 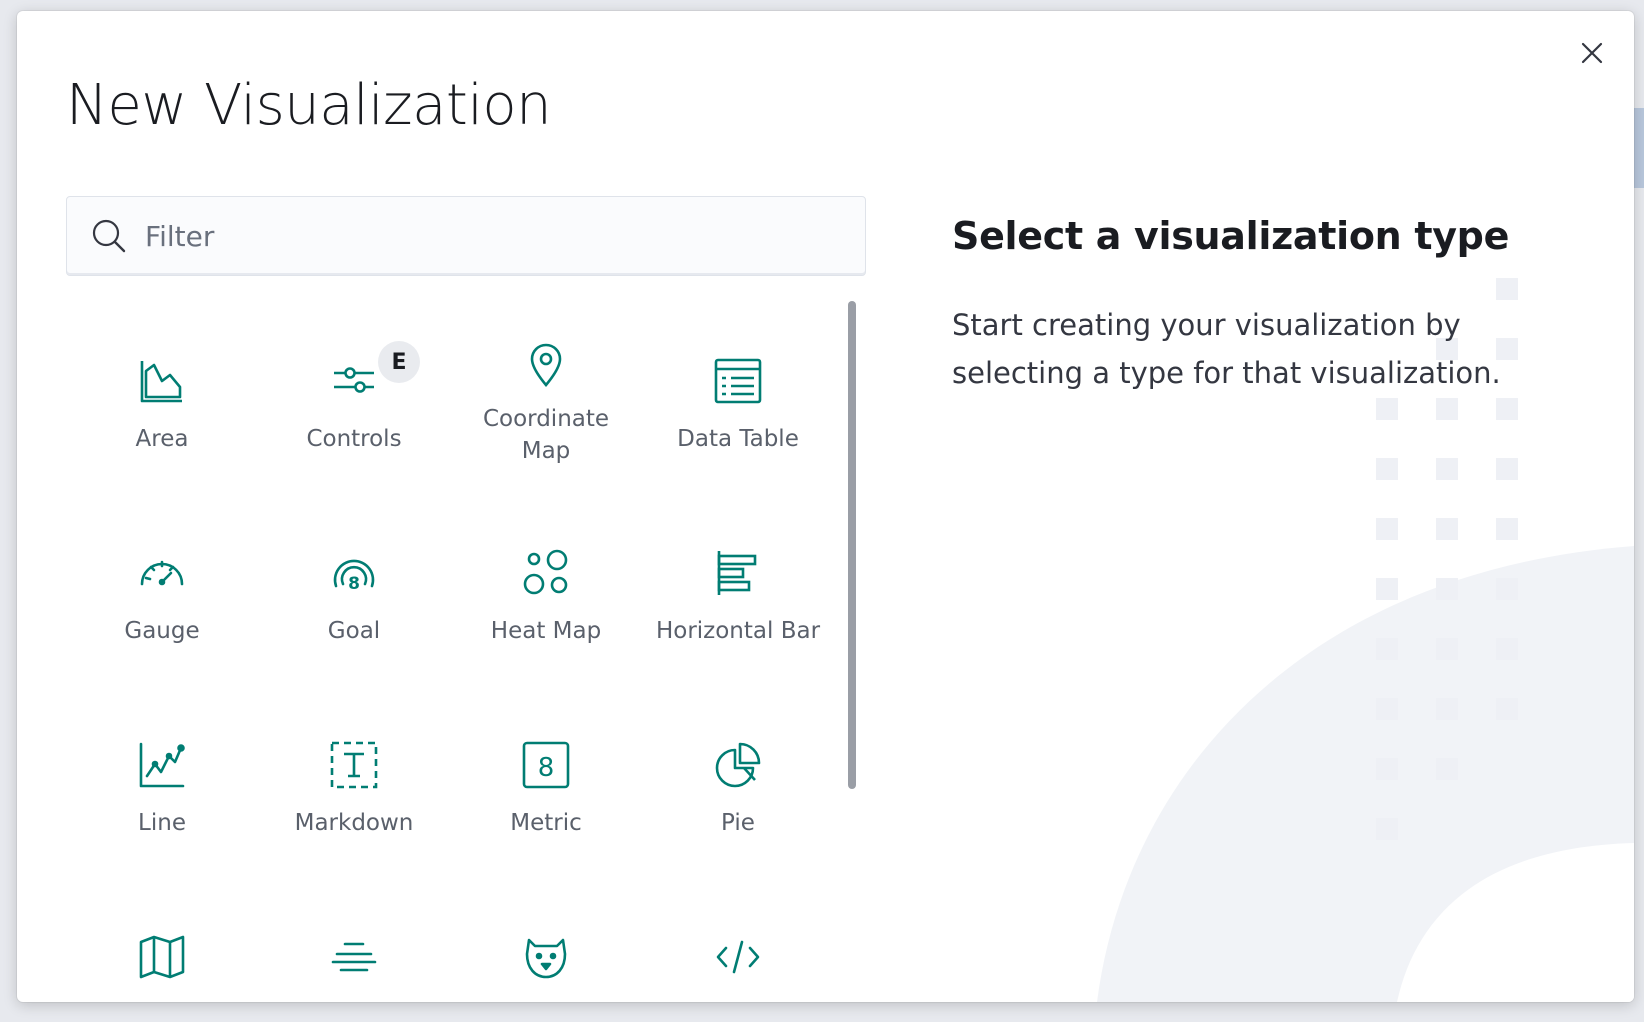 What do you see at coordinates (738, 439) in the screenshot?
I see `type-label: Data Table` at bounding box center [738, 439].